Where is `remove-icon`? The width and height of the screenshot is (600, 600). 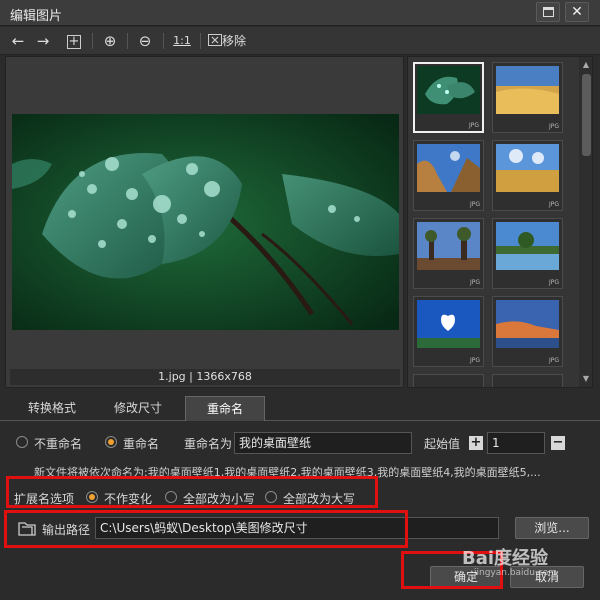
remove-icon is located at coordinates (215, 40).